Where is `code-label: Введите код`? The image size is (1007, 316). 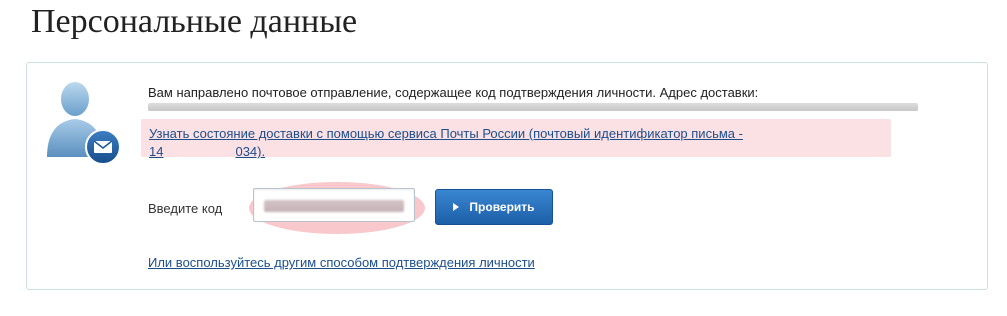 code-label: Введите код is located at coordinates (185, 208).